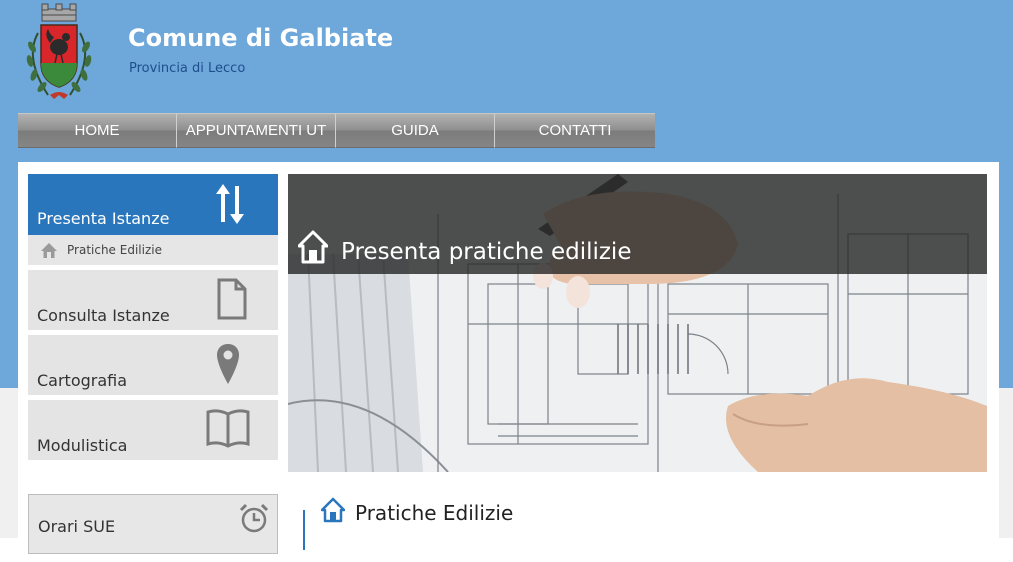 Image resolution: width=1013 pixels, height=562 pixels. Describe the element at coordinates (153, 365) in the screenshot. I see `sidebar-item-cartografia: Cartografia` at that location.